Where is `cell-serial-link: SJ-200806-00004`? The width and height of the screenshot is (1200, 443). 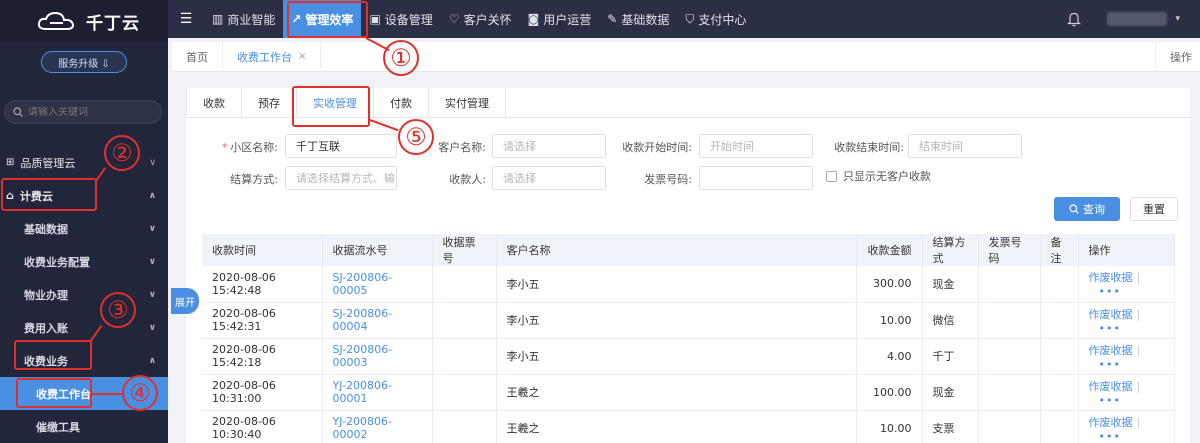 cell-serial-link: SJ-200806-00004 is located at coordinates (377, 320).